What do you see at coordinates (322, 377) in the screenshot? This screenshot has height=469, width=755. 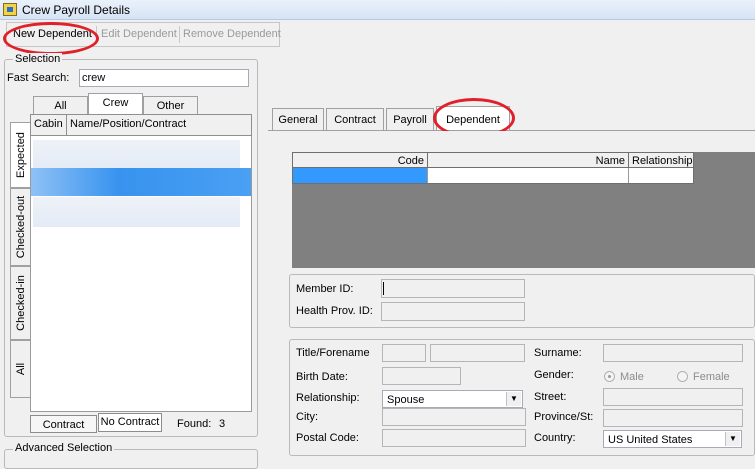 I see `birth-date-label: Birth Date:` at bounding box center [322, 377].